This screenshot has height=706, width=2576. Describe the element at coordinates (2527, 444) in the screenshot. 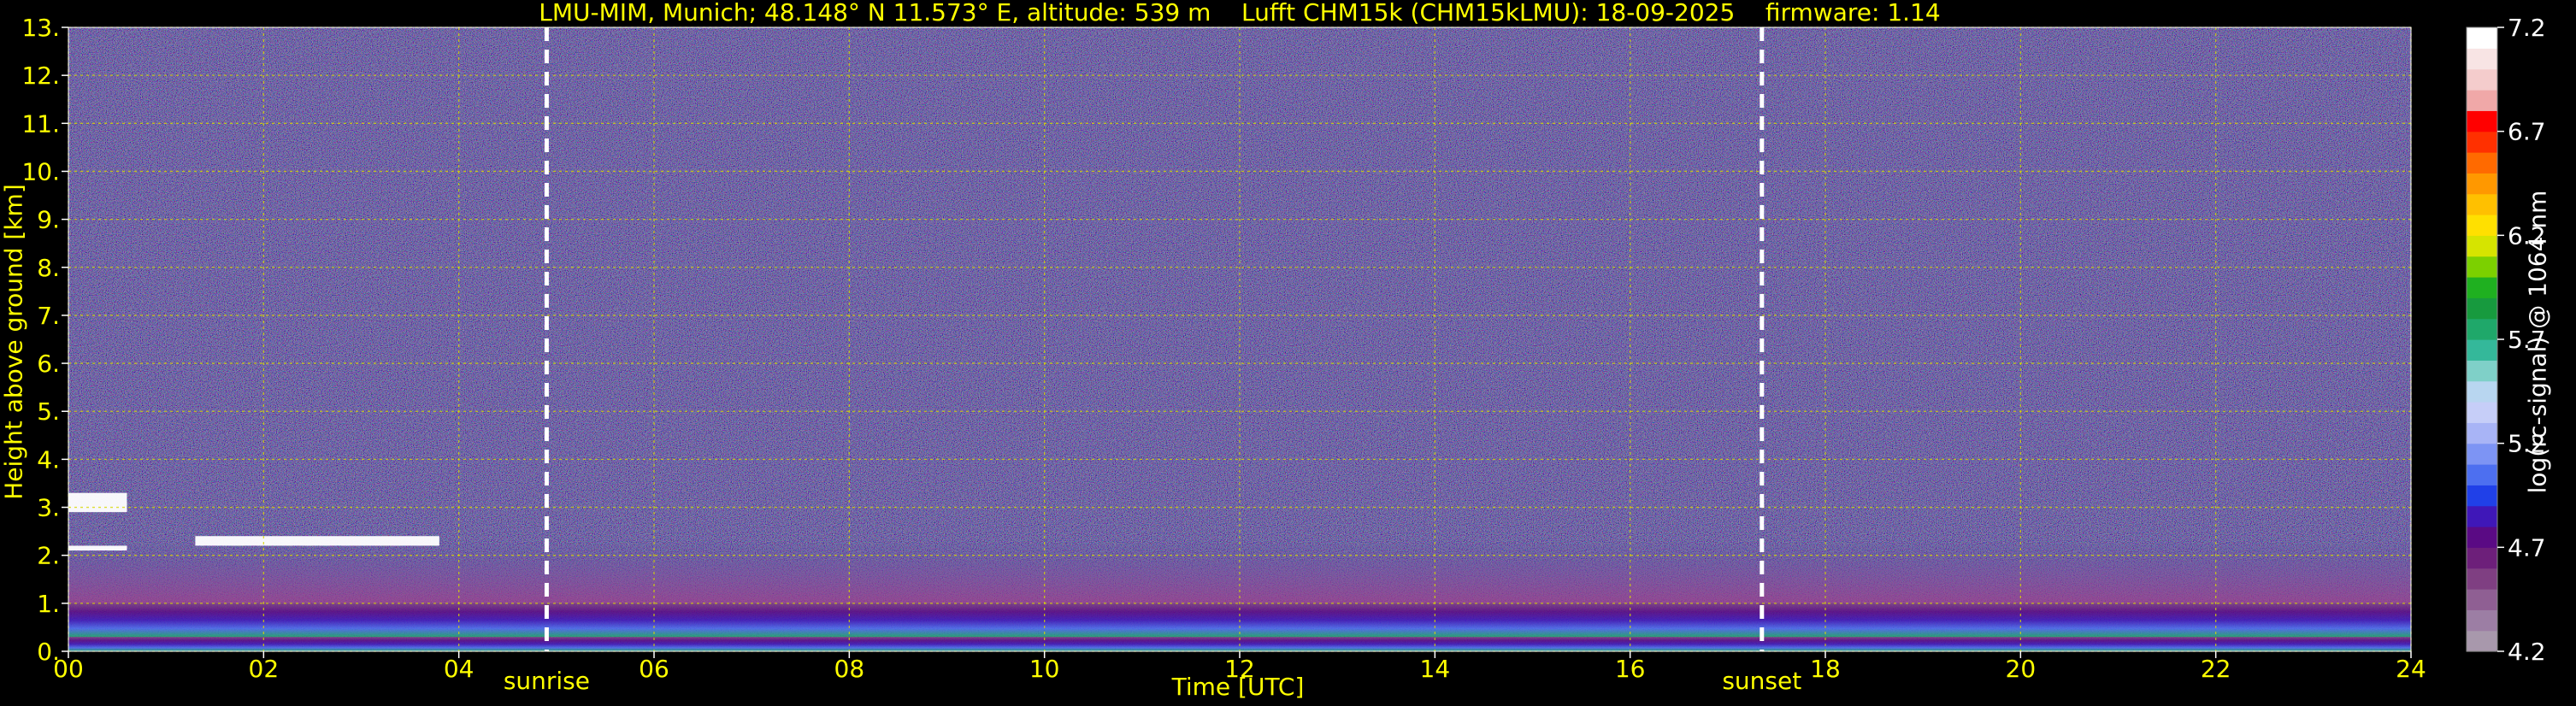

I see `colorbar-tick-label: 5.2` at that location.